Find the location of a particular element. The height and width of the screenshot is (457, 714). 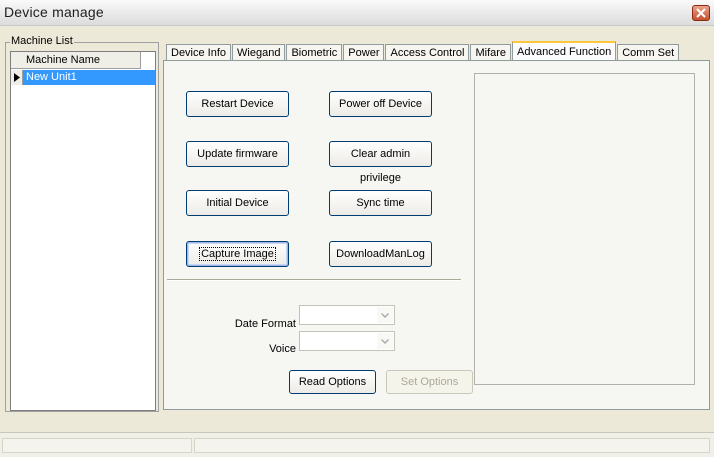

tab-device-info: Device Info is located at coordinates (199, 52).